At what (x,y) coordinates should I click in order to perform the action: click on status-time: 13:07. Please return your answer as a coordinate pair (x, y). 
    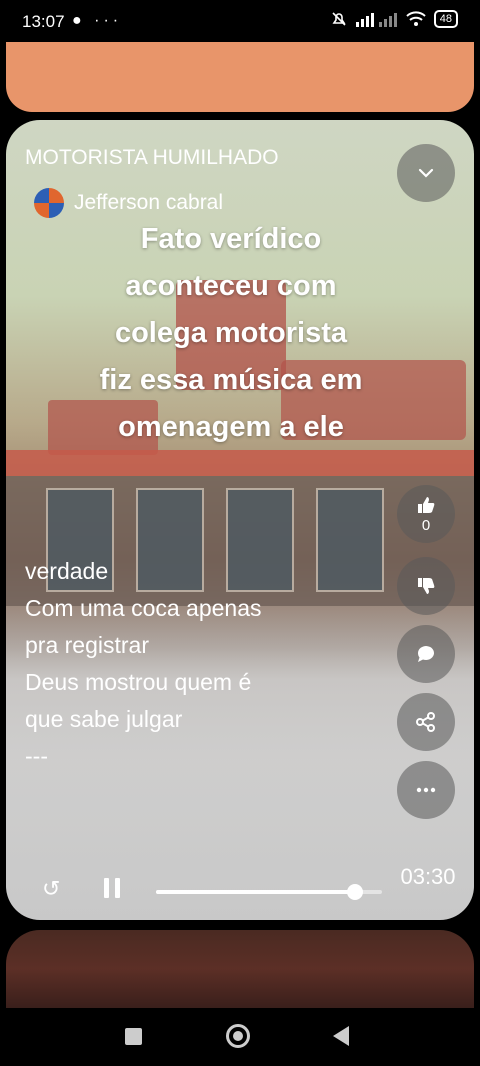
    Looking at the image, I should click on (43, 21).